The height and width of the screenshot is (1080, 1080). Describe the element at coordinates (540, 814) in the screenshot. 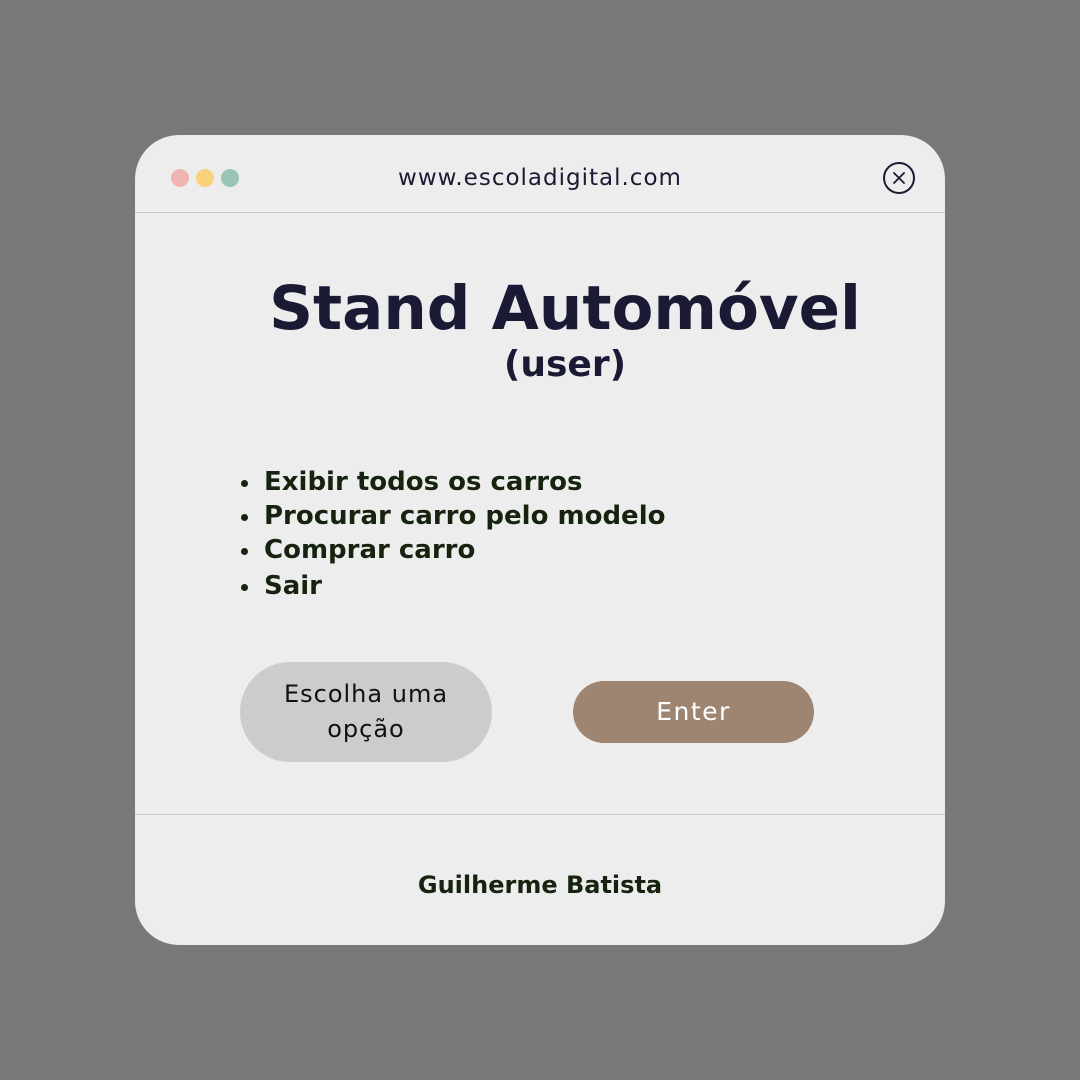

I see `footer-divider` at that location.